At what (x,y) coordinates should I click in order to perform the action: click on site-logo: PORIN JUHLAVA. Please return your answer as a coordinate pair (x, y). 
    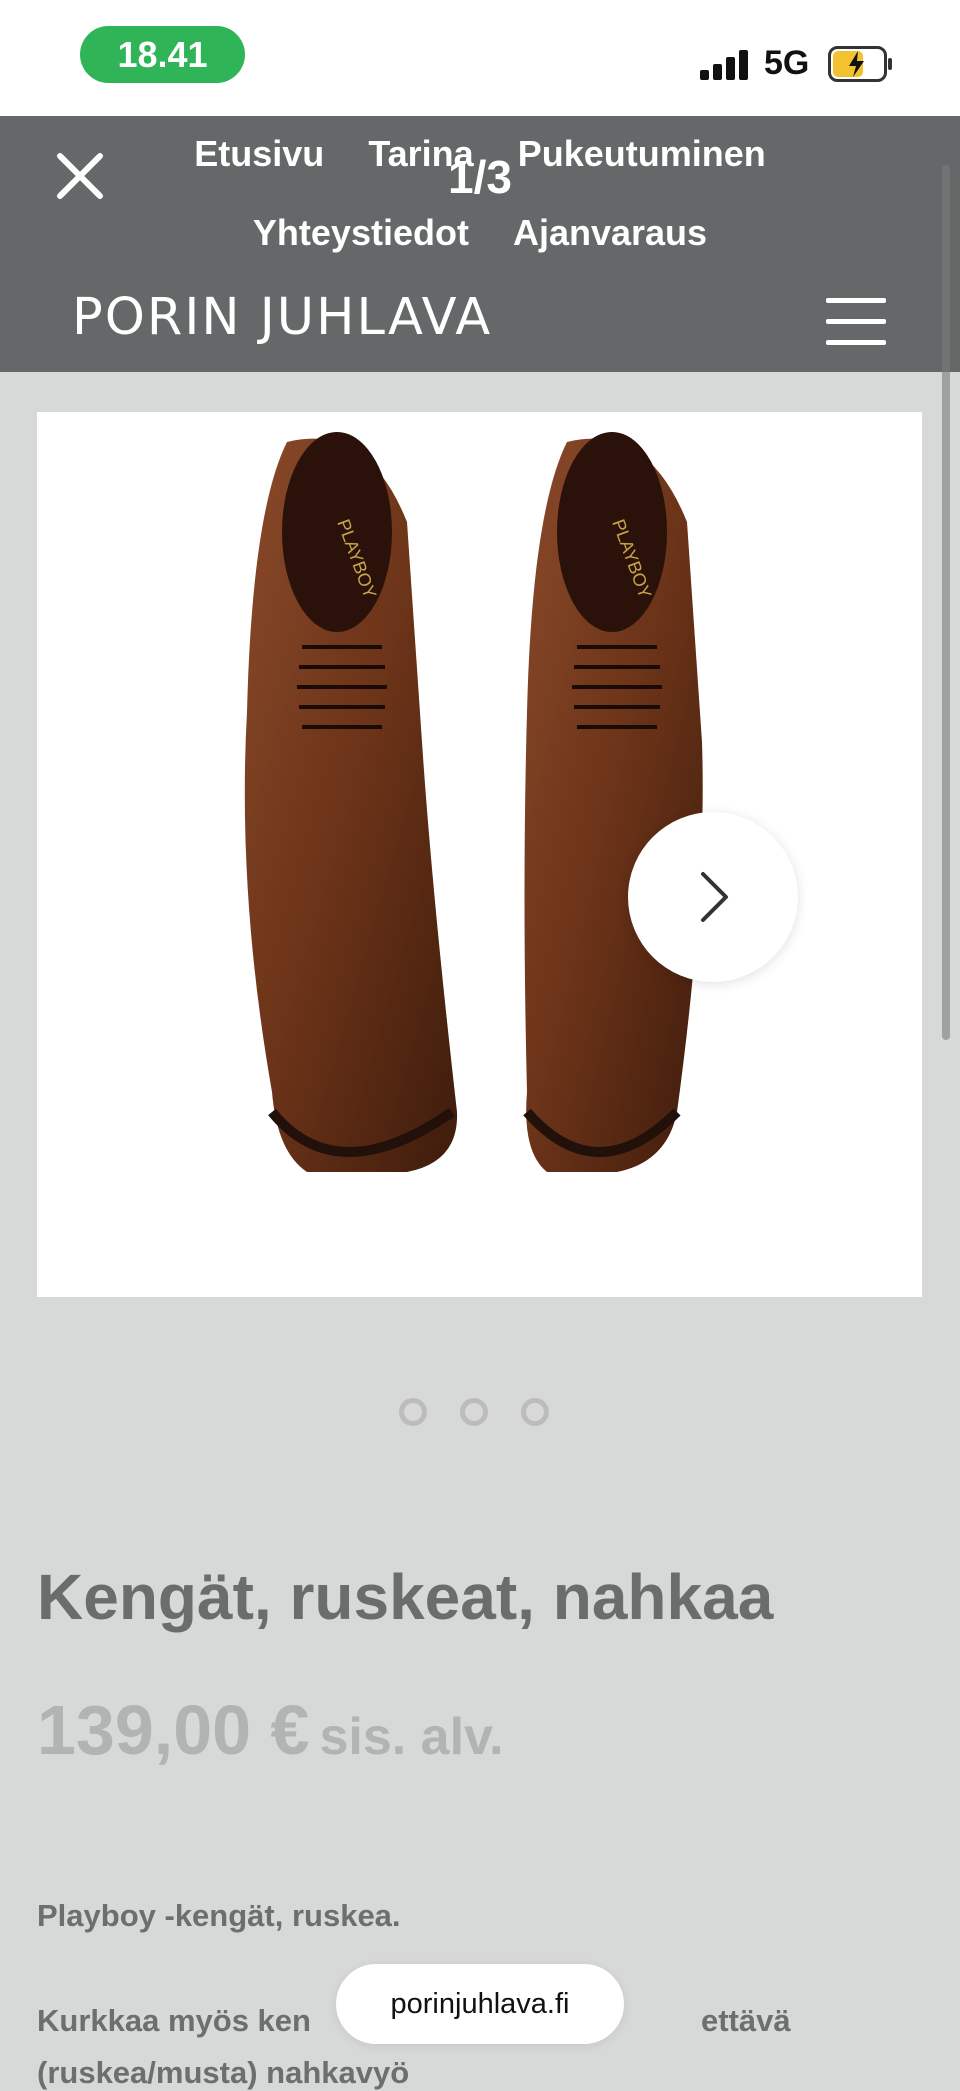
    Looking at the image, I should click on (282, 317).